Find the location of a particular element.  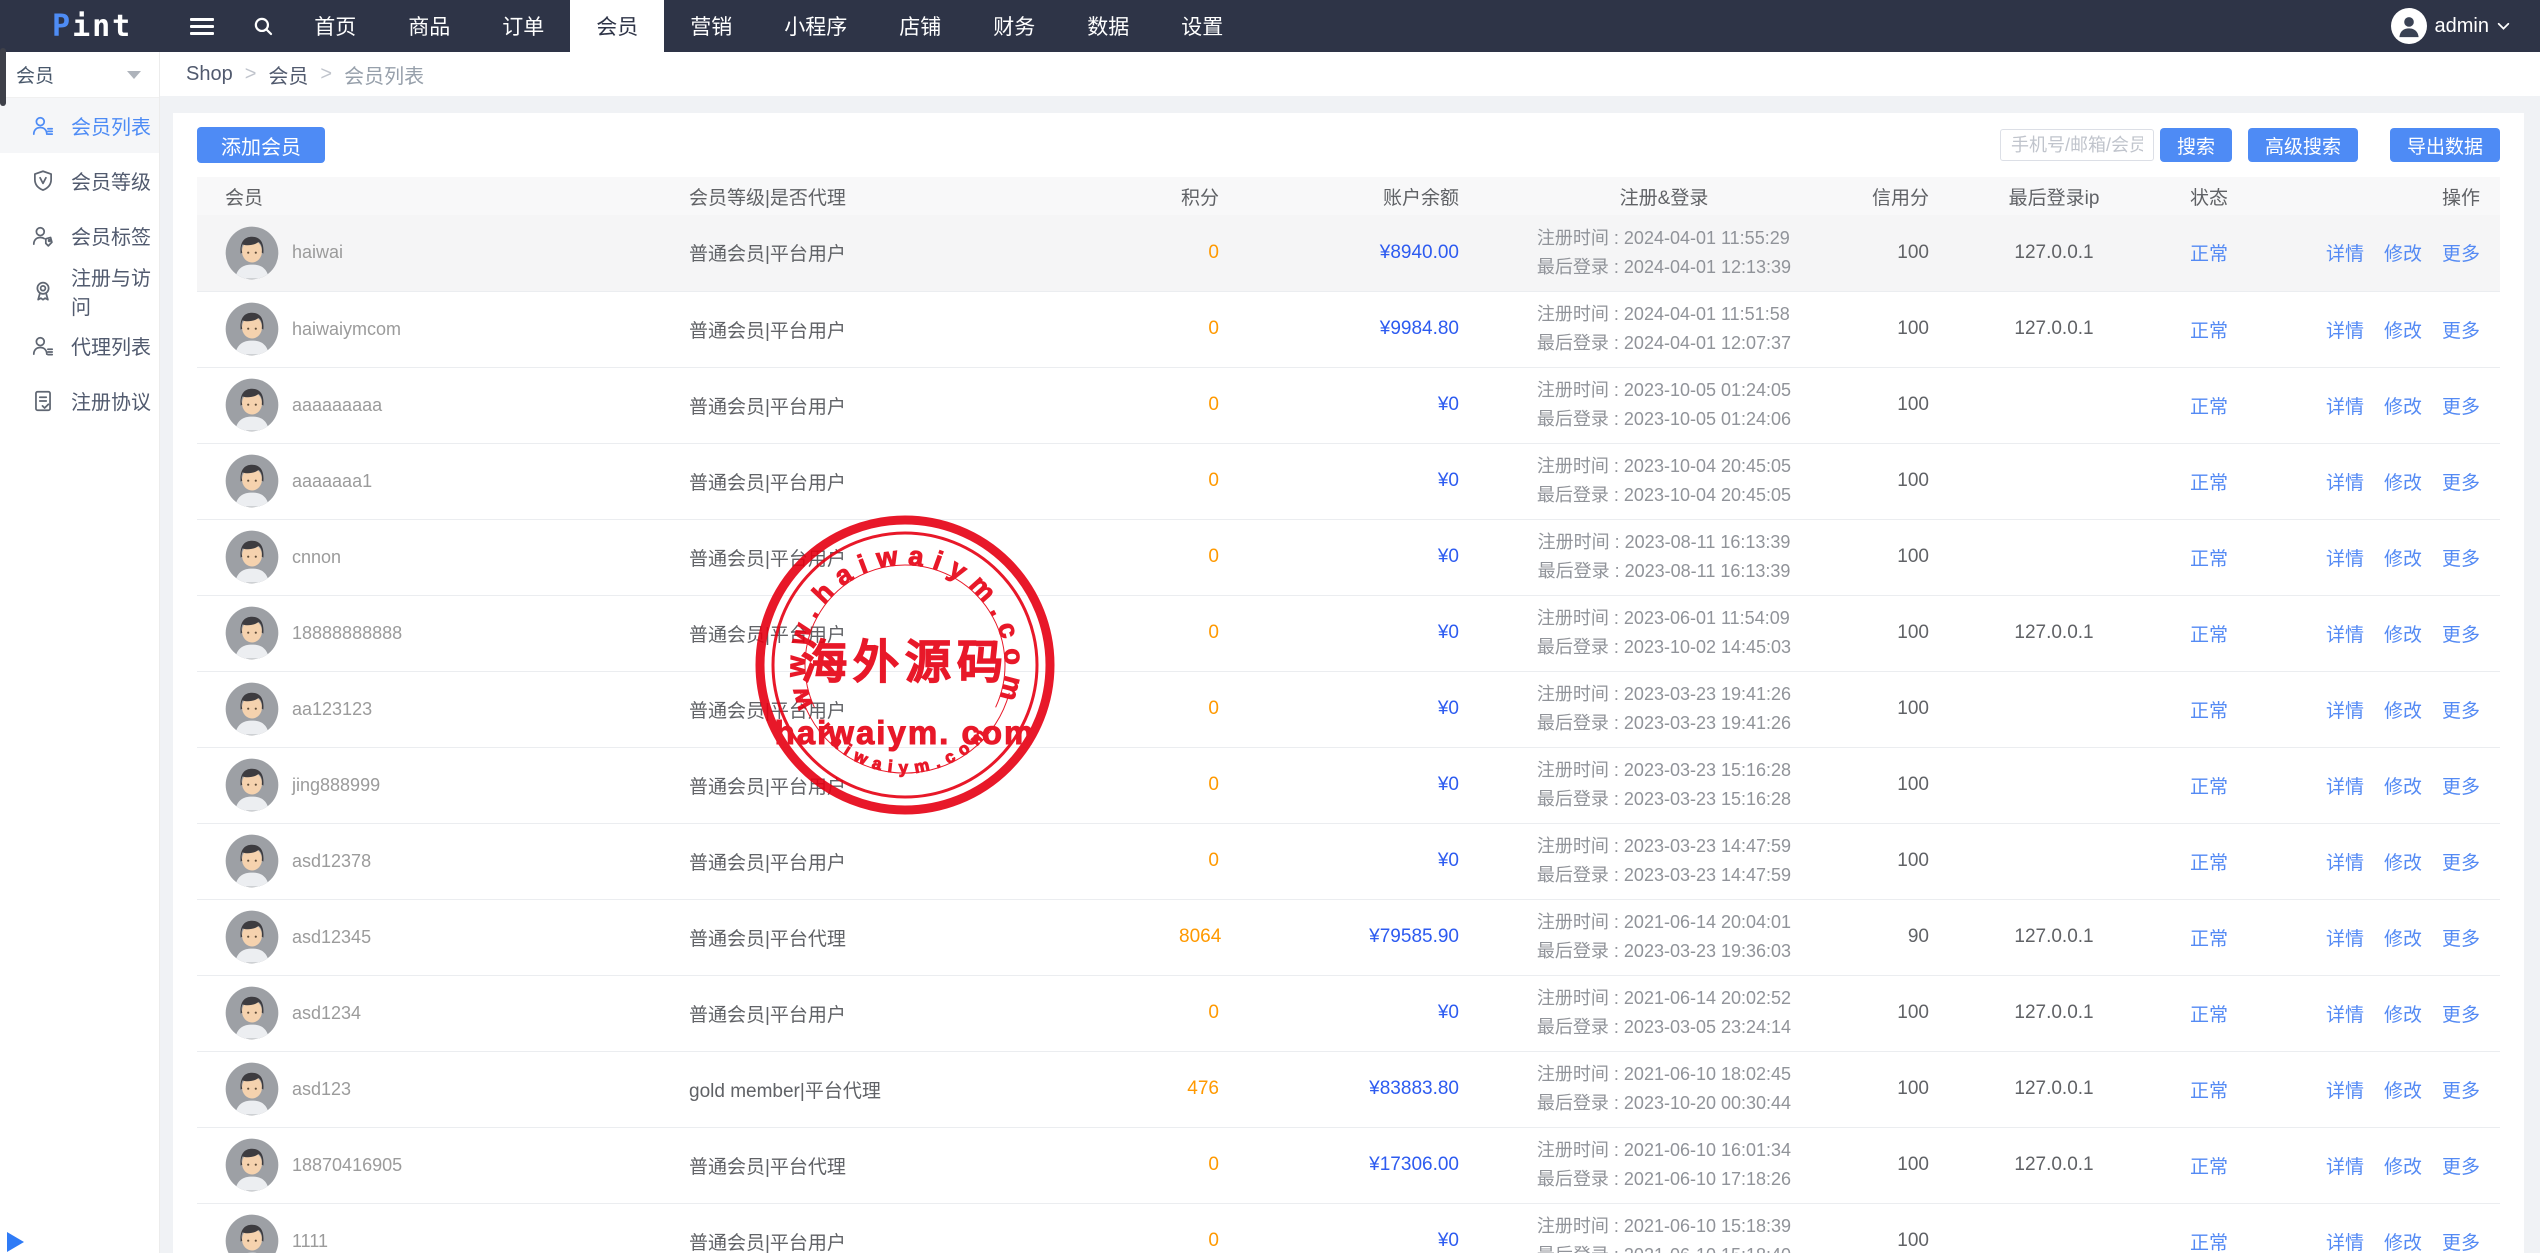

app-logo: Pint is located at coordinates (92, 26).